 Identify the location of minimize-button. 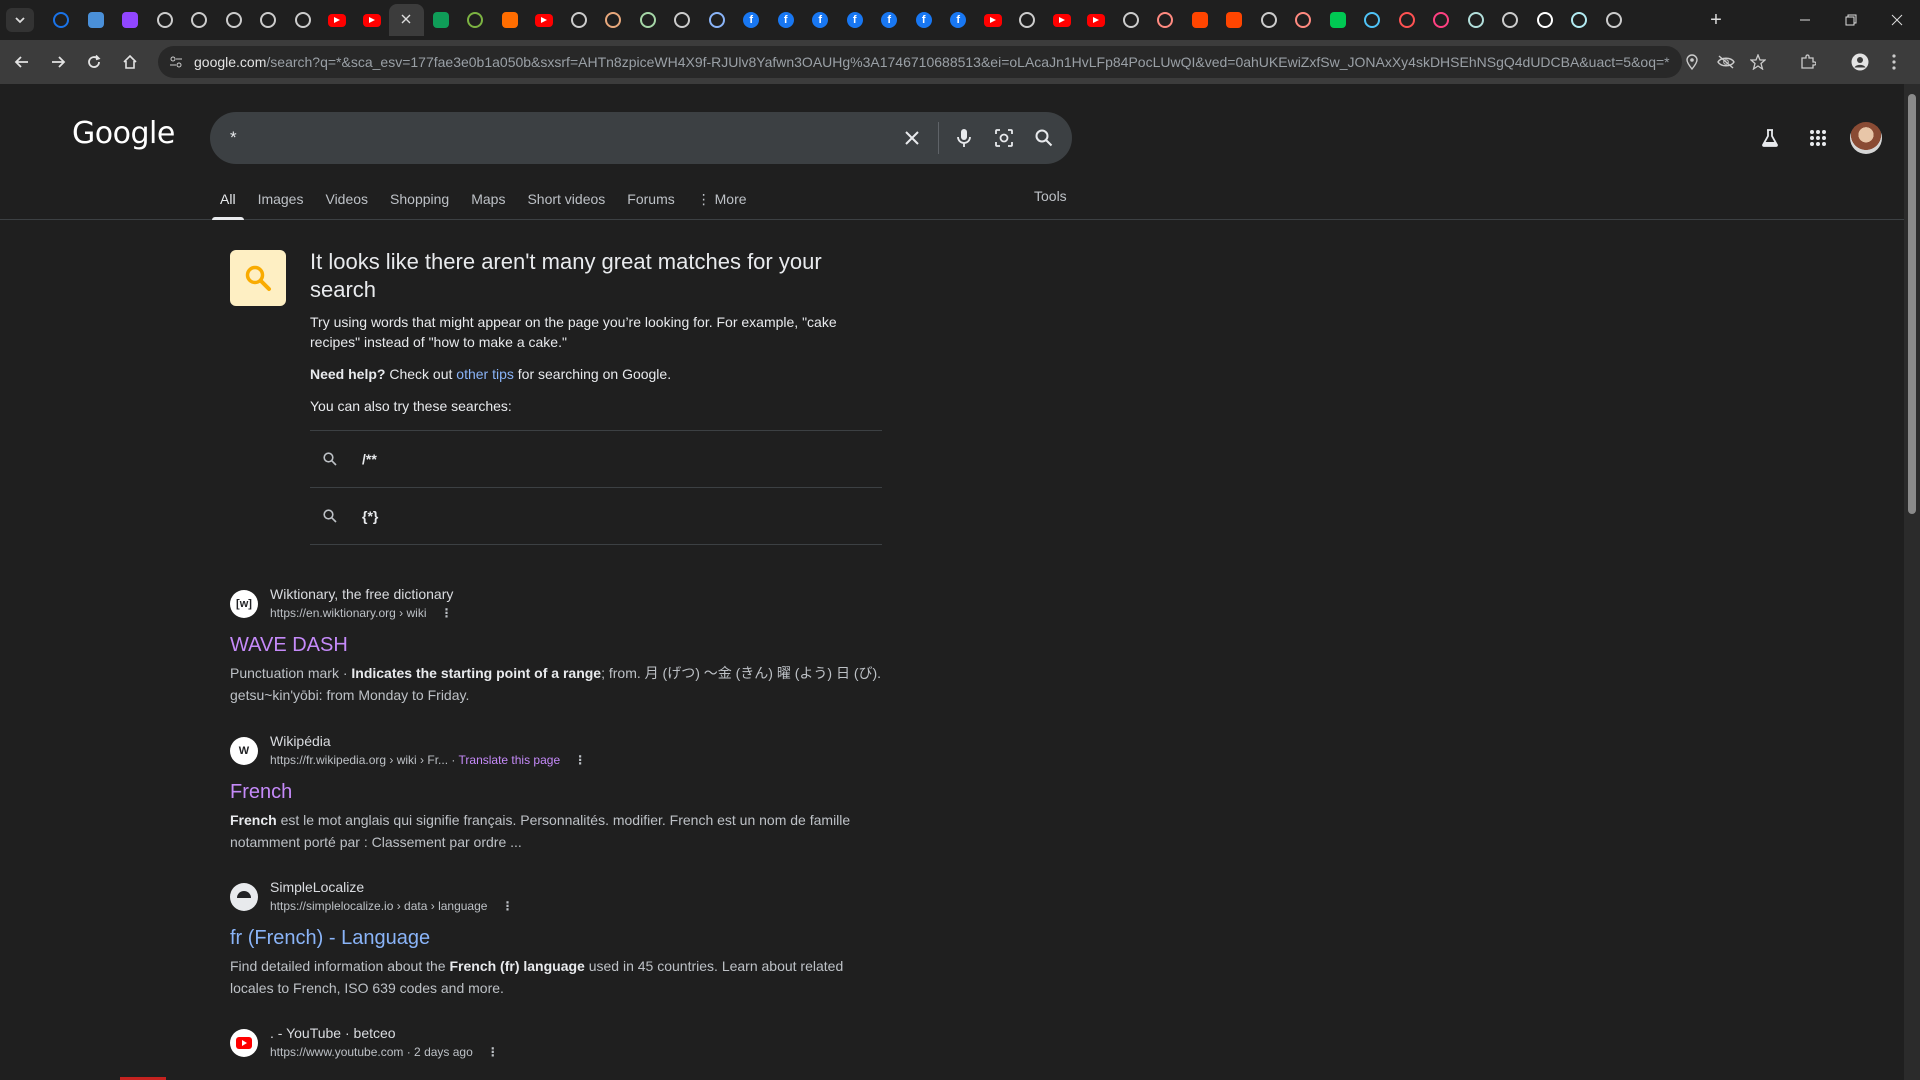
(1805, 20).